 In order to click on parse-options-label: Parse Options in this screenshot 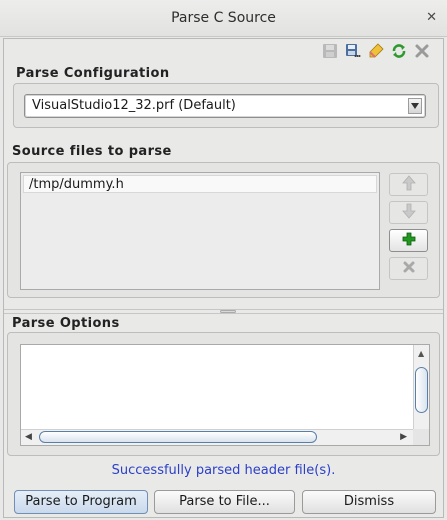, I will do `click(66, 323)`.